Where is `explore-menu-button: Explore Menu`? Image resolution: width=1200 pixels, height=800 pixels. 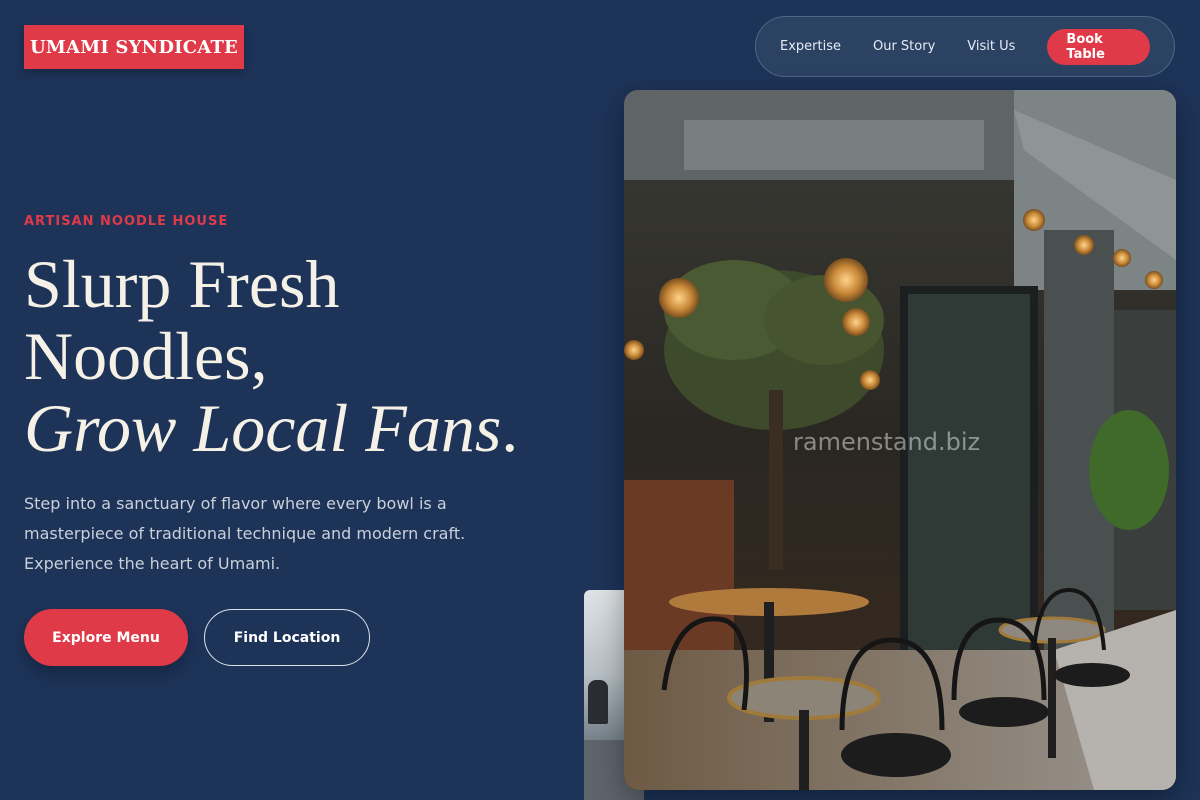
explore-menu-button: Explore Menu is located at coordinates (106, 637).